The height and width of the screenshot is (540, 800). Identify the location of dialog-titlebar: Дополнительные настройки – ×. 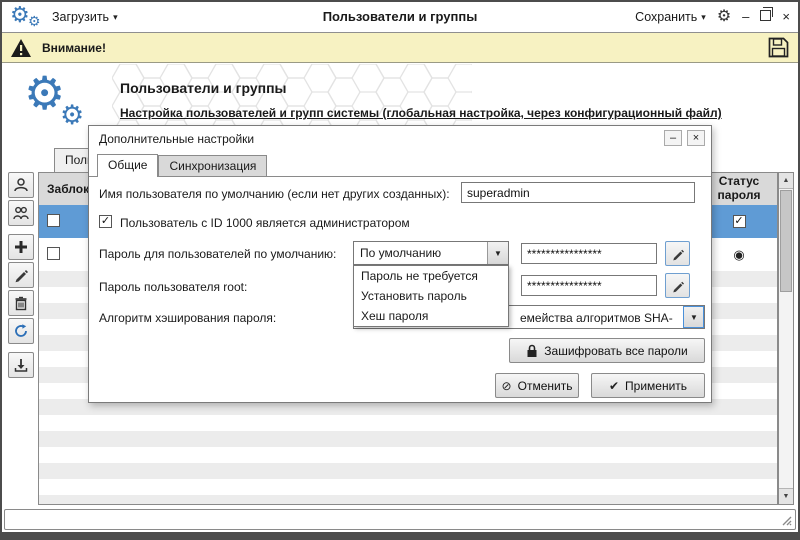
(400, 139).